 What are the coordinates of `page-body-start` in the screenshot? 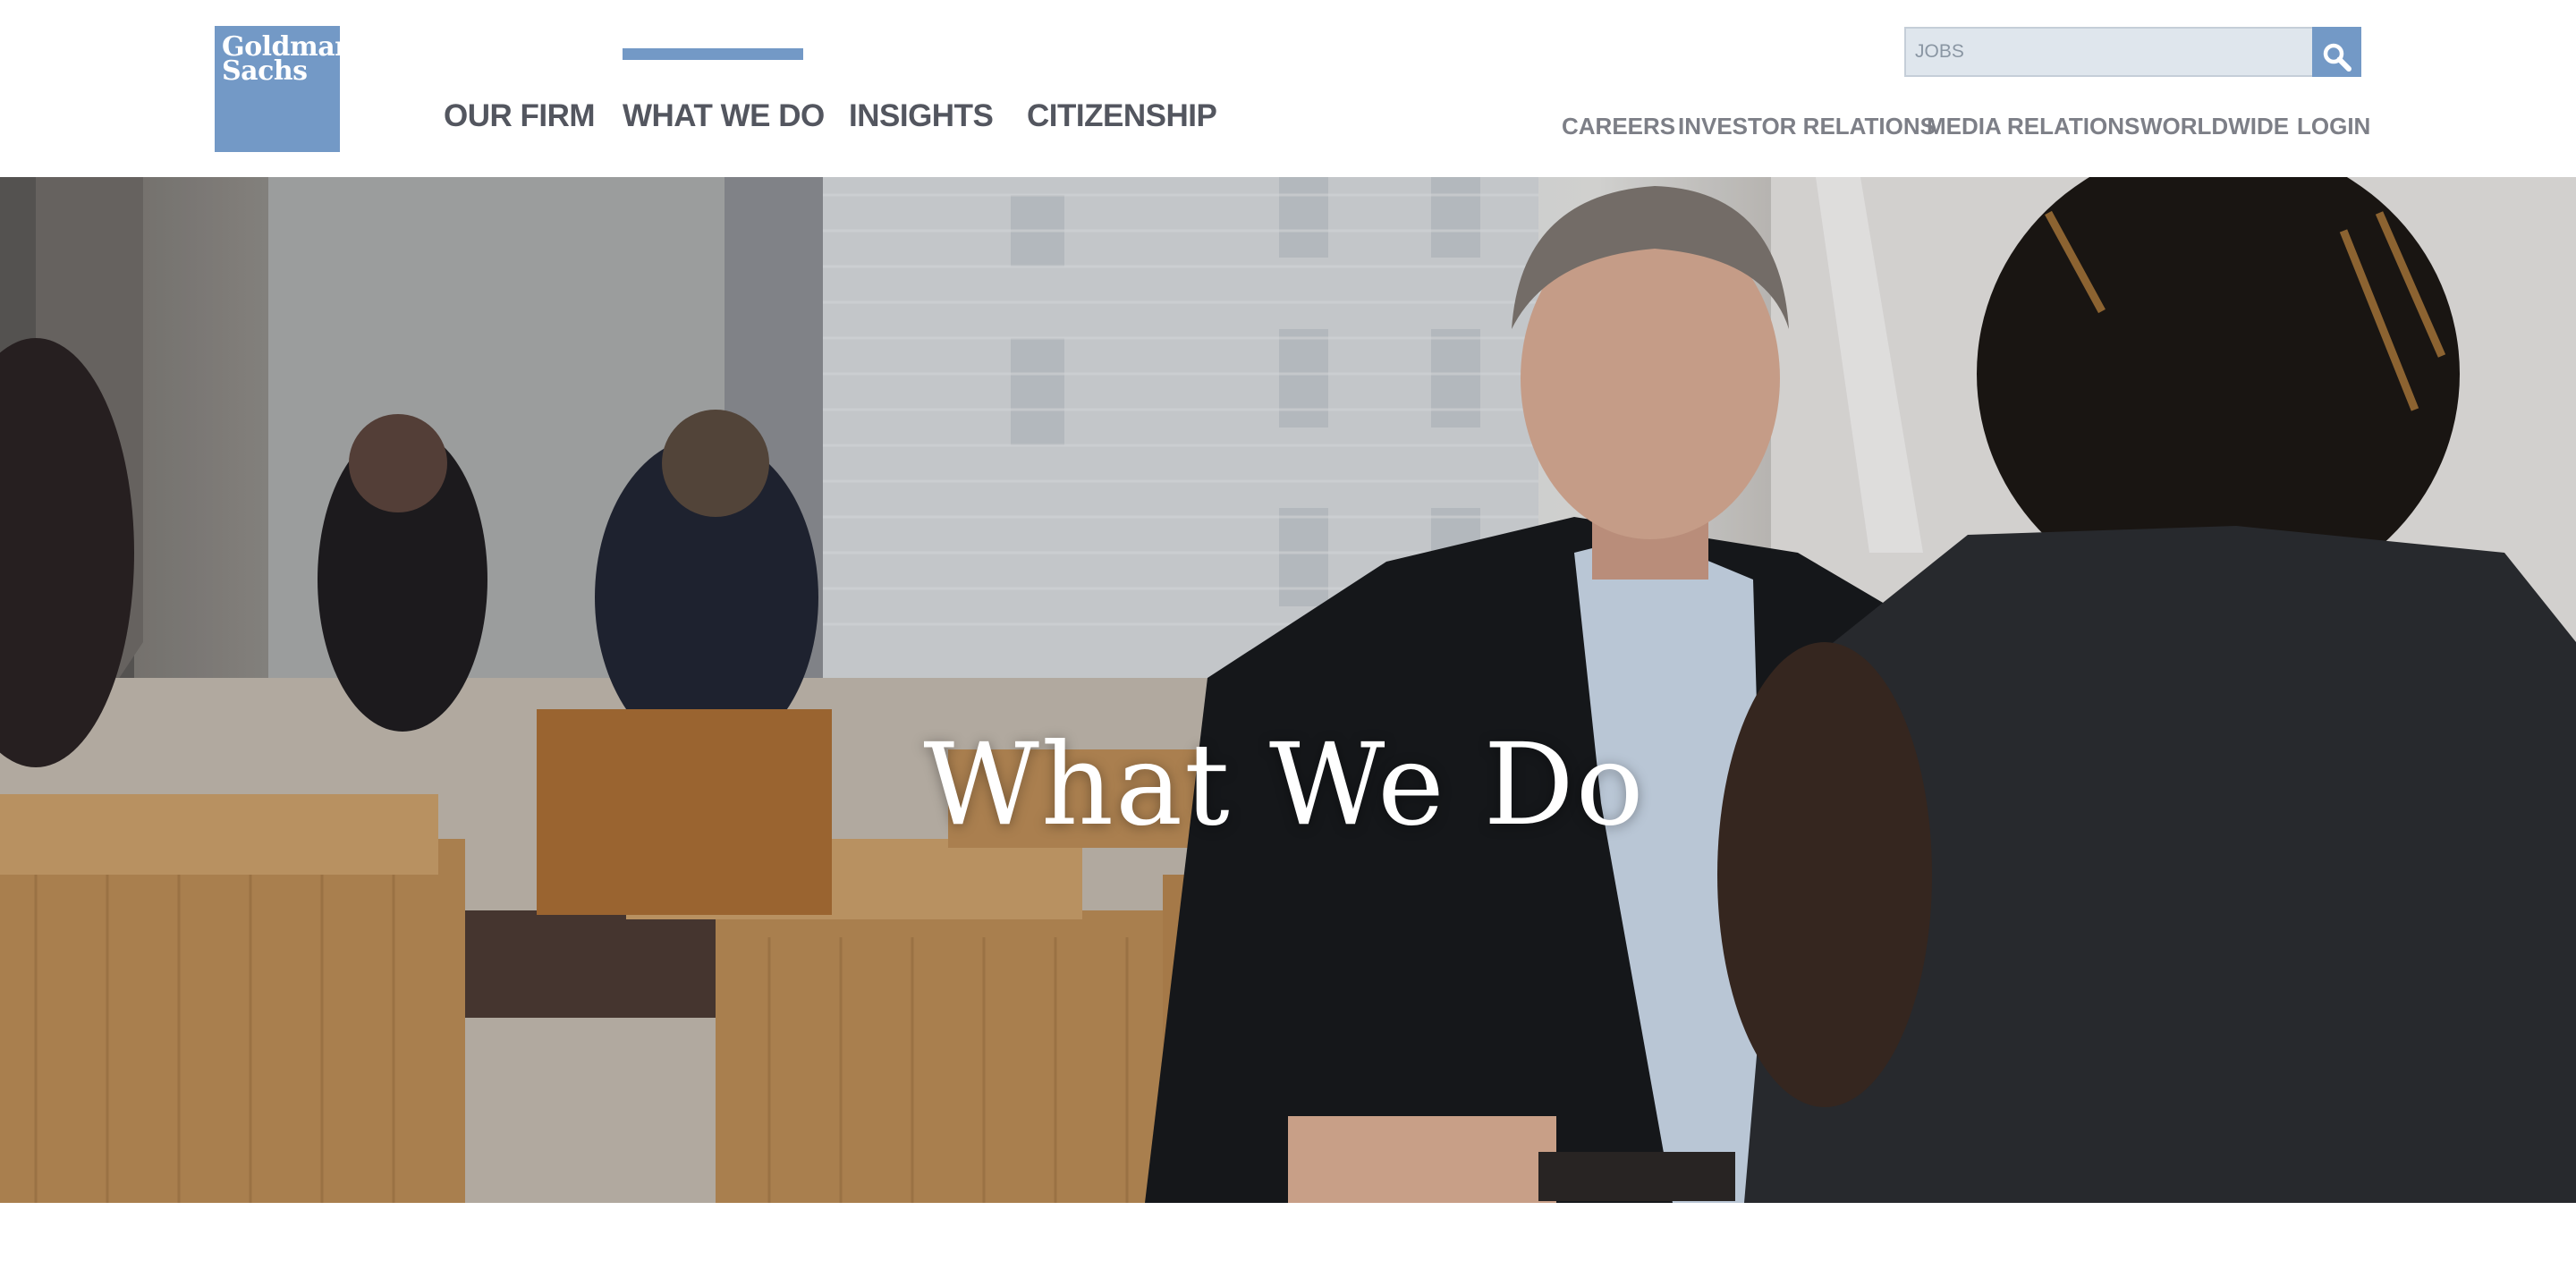 It's located at (1288, 1232).